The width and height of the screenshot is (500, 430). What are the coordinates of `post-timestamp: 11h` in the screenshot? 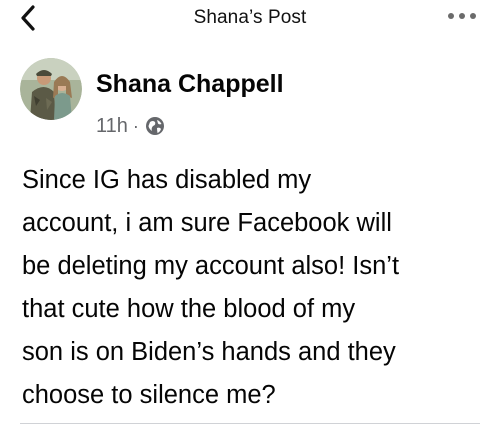 It's located at (112, 126).